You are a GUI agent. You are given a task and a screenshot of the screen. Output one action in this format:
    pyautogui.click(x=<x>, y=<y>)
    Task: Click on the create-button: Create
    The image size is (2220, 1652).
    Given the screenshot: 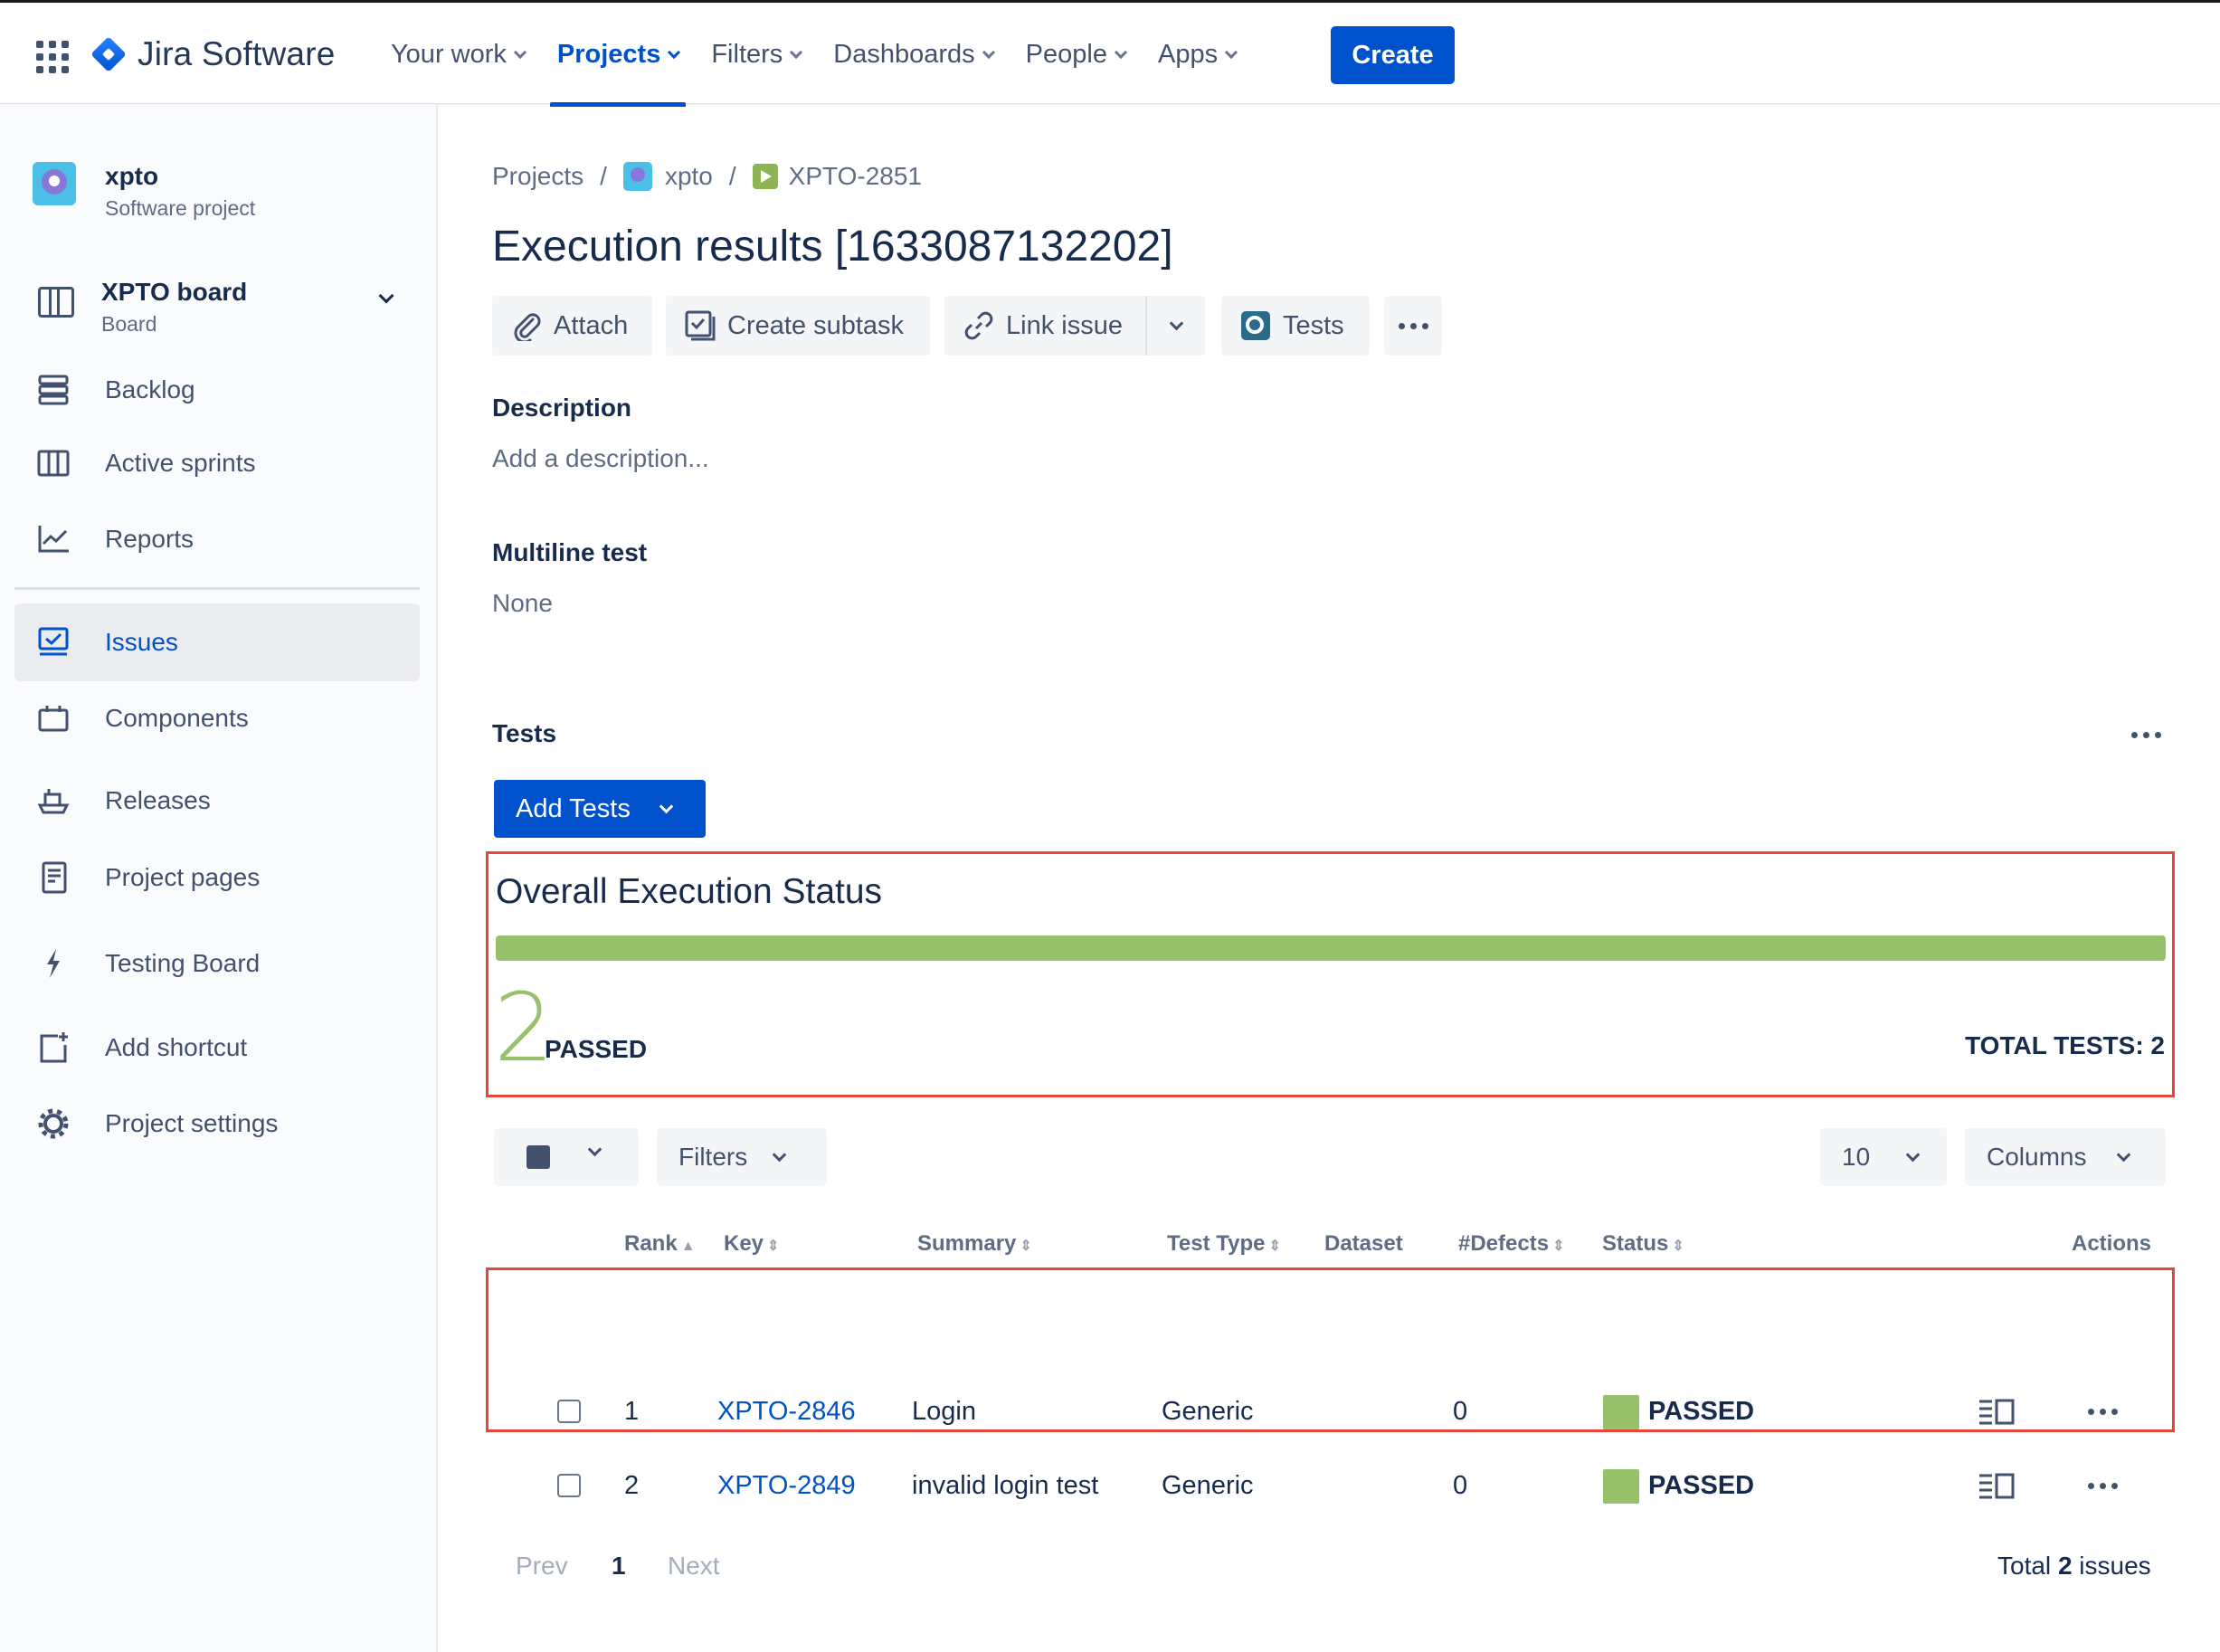 What is the action you would take?
    pyautogui.click(x=1393, y=55)
    